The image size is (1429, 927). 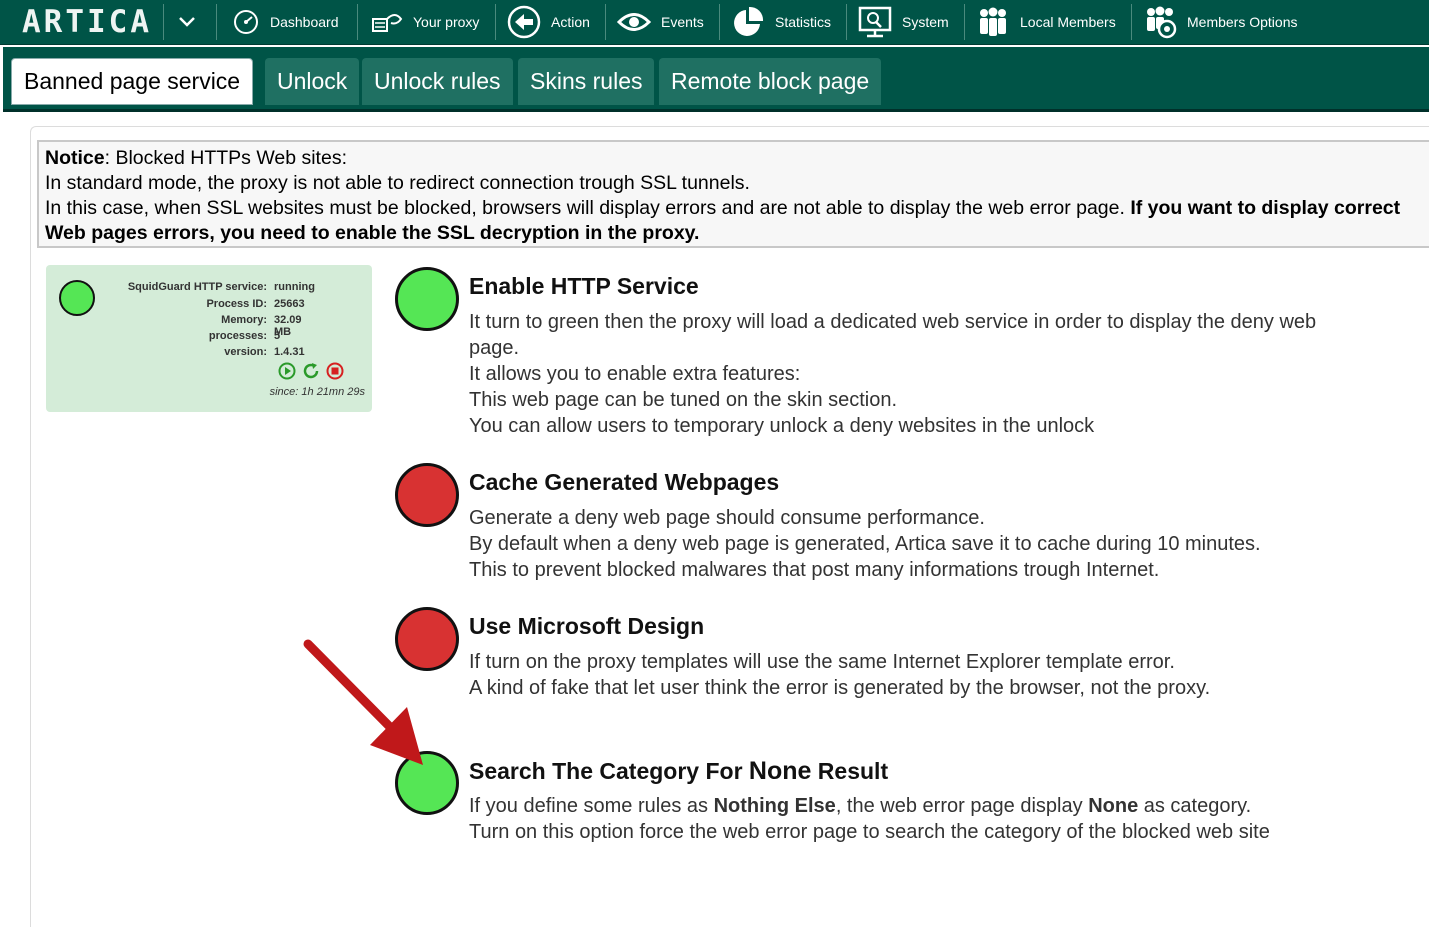 I want to click on tab-unlock: Unlock, so click(x=312, y=81).